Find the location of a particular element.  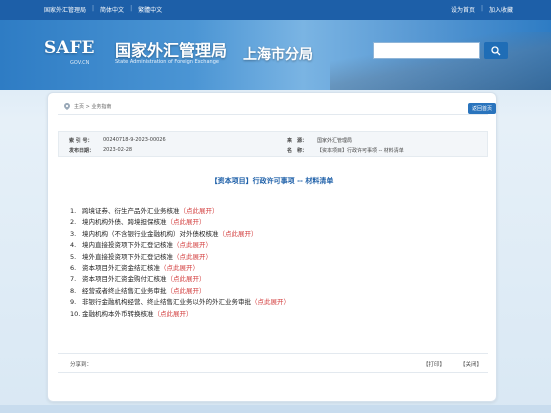

list-item: 9. 非银行金融机构经营、终止结售汇业务以外的外汇业务审批（点此展开） is located at coordinates (180, 302).